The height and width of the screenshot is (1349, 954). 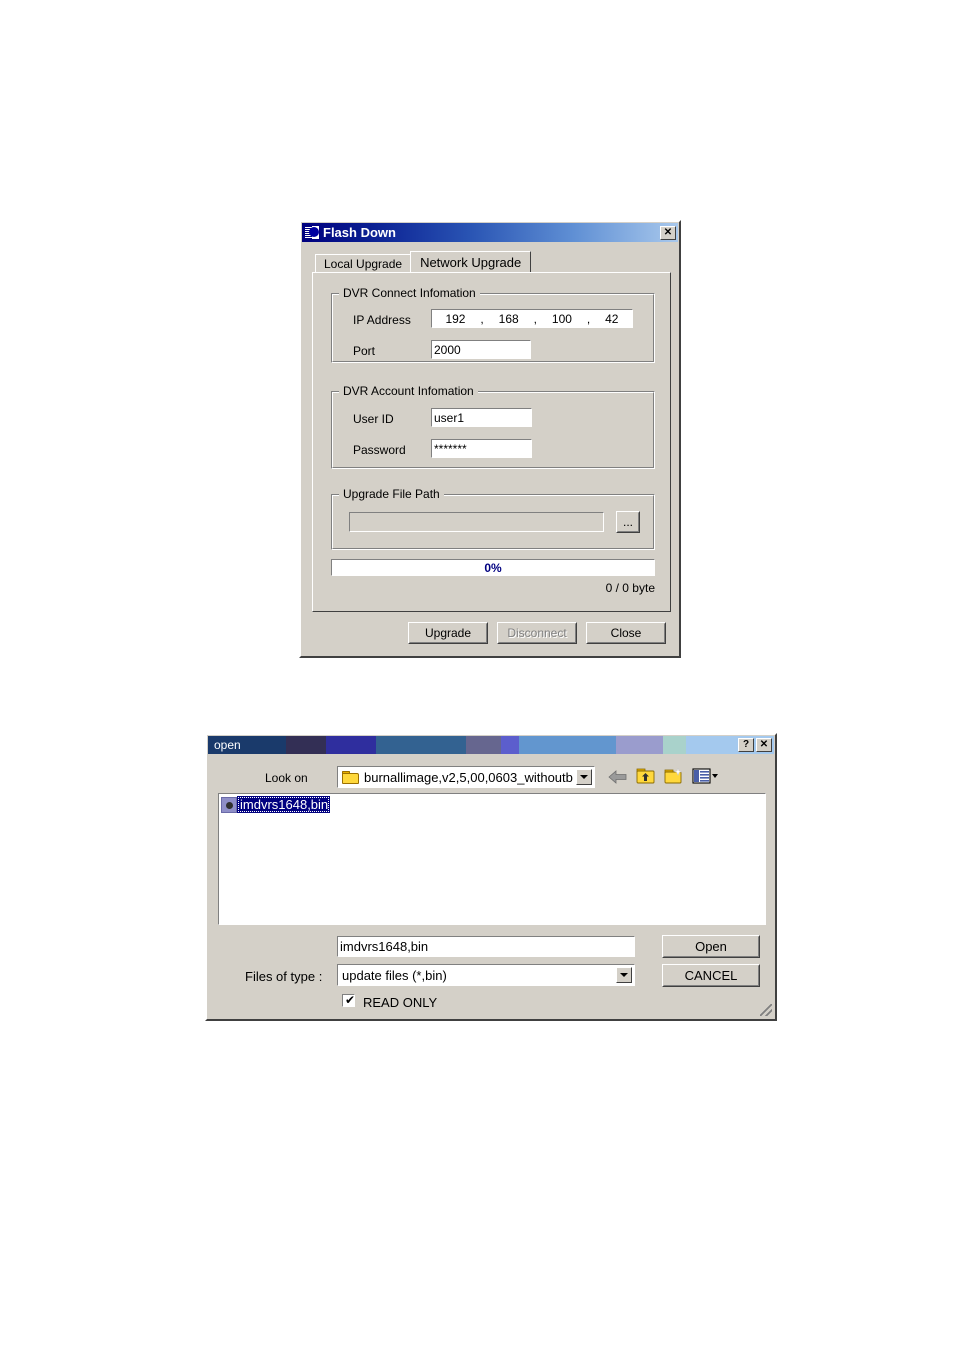 I want to click on port-input: 2000, so click(x=481, y=349).